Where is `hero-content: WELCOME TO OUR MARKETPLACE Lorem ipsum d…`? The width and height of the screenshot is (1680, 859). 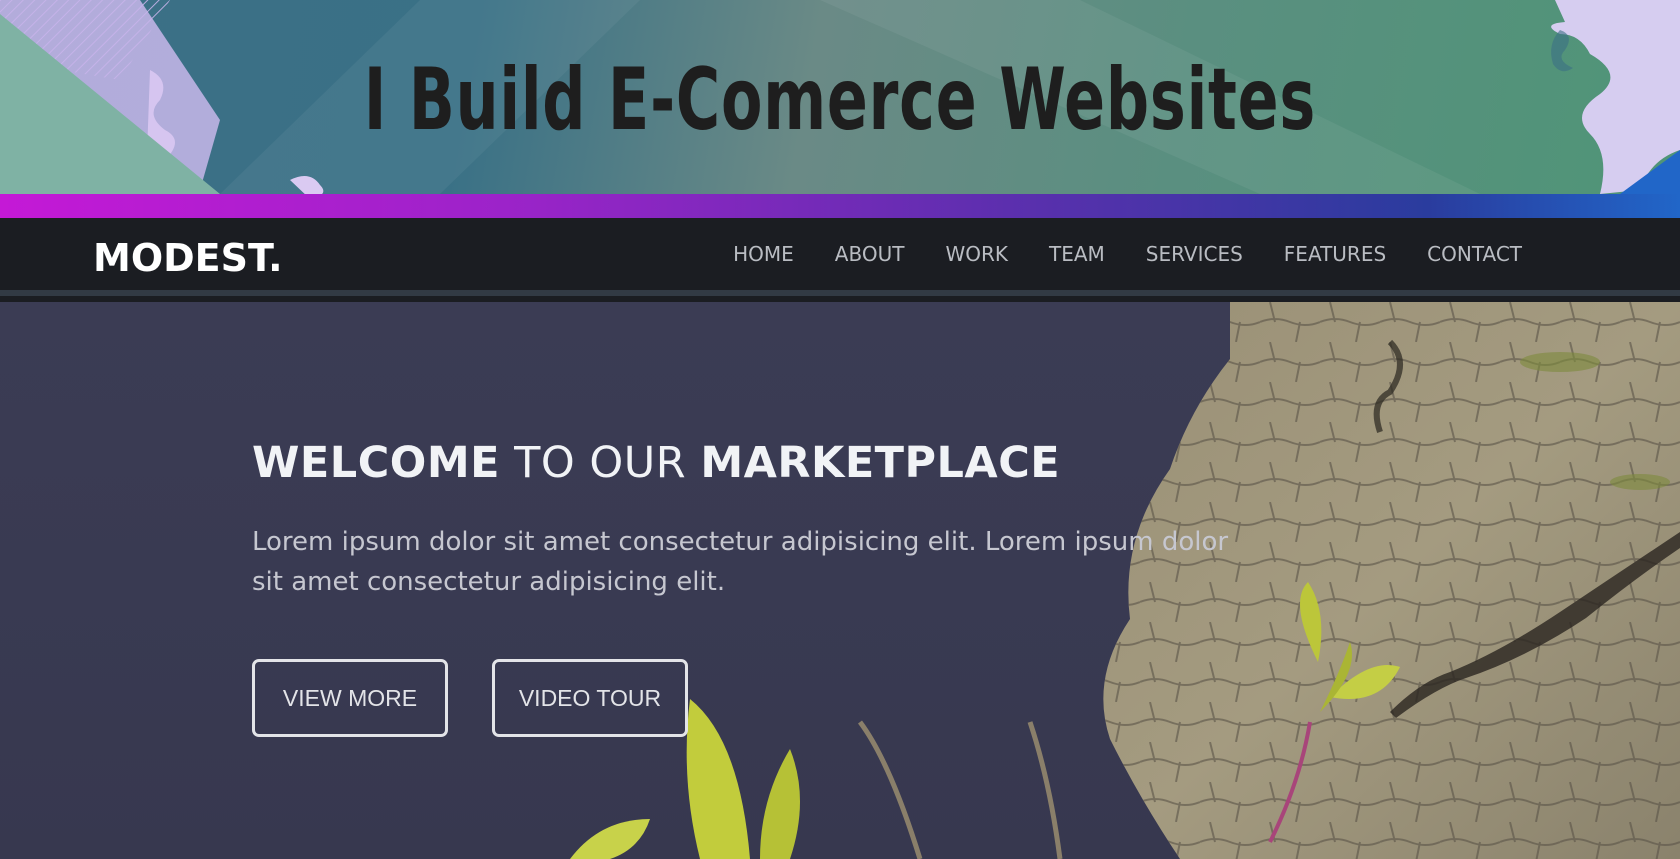
hero-content: WELCOME TO OUR MARKETPLACE Lorem ipsum d… is located at coordinates (757, 520).